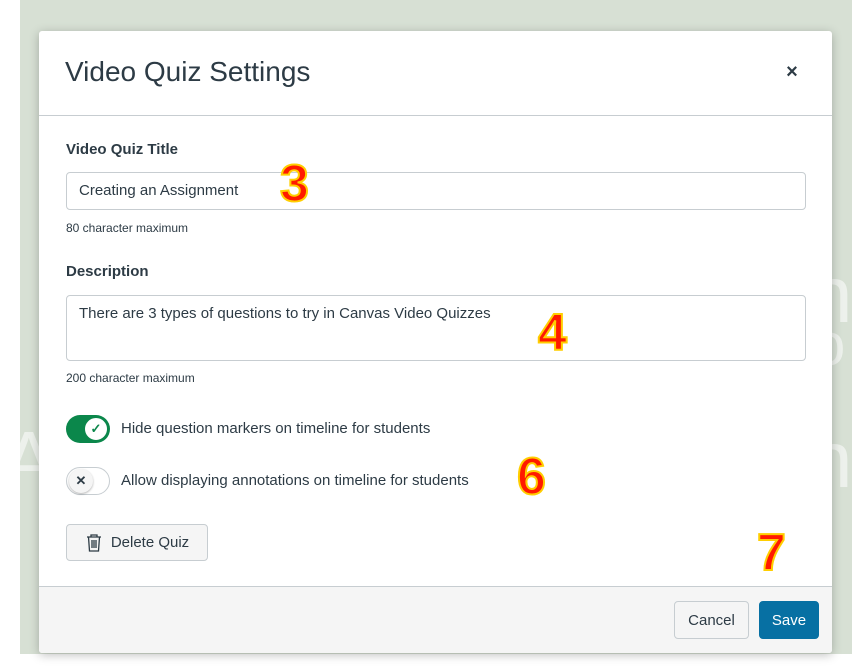 This screenshot has height=666, width=852. Describe the element at coordinates (130, 378) in the screenshot. I see `description-hint: 200 character maximum` at that location.